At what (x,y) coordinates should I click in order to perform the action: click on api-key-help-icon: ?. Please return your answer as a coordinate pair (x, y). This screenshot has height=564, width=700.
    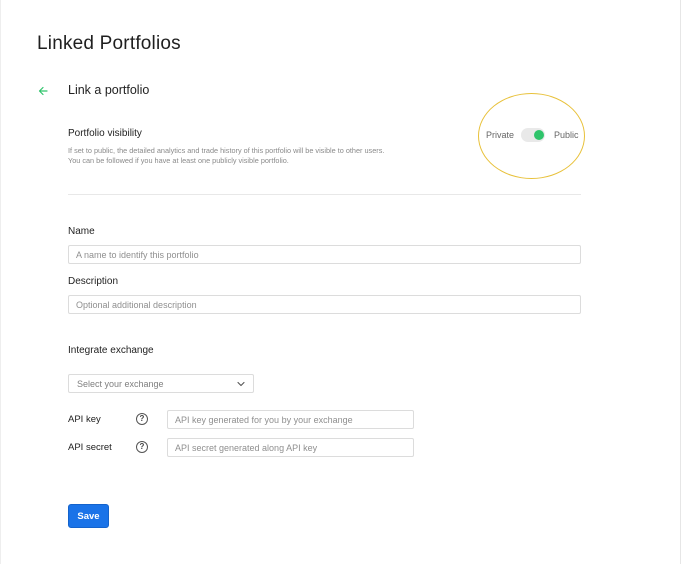
    Looking at the image, I should click on (142, 419).